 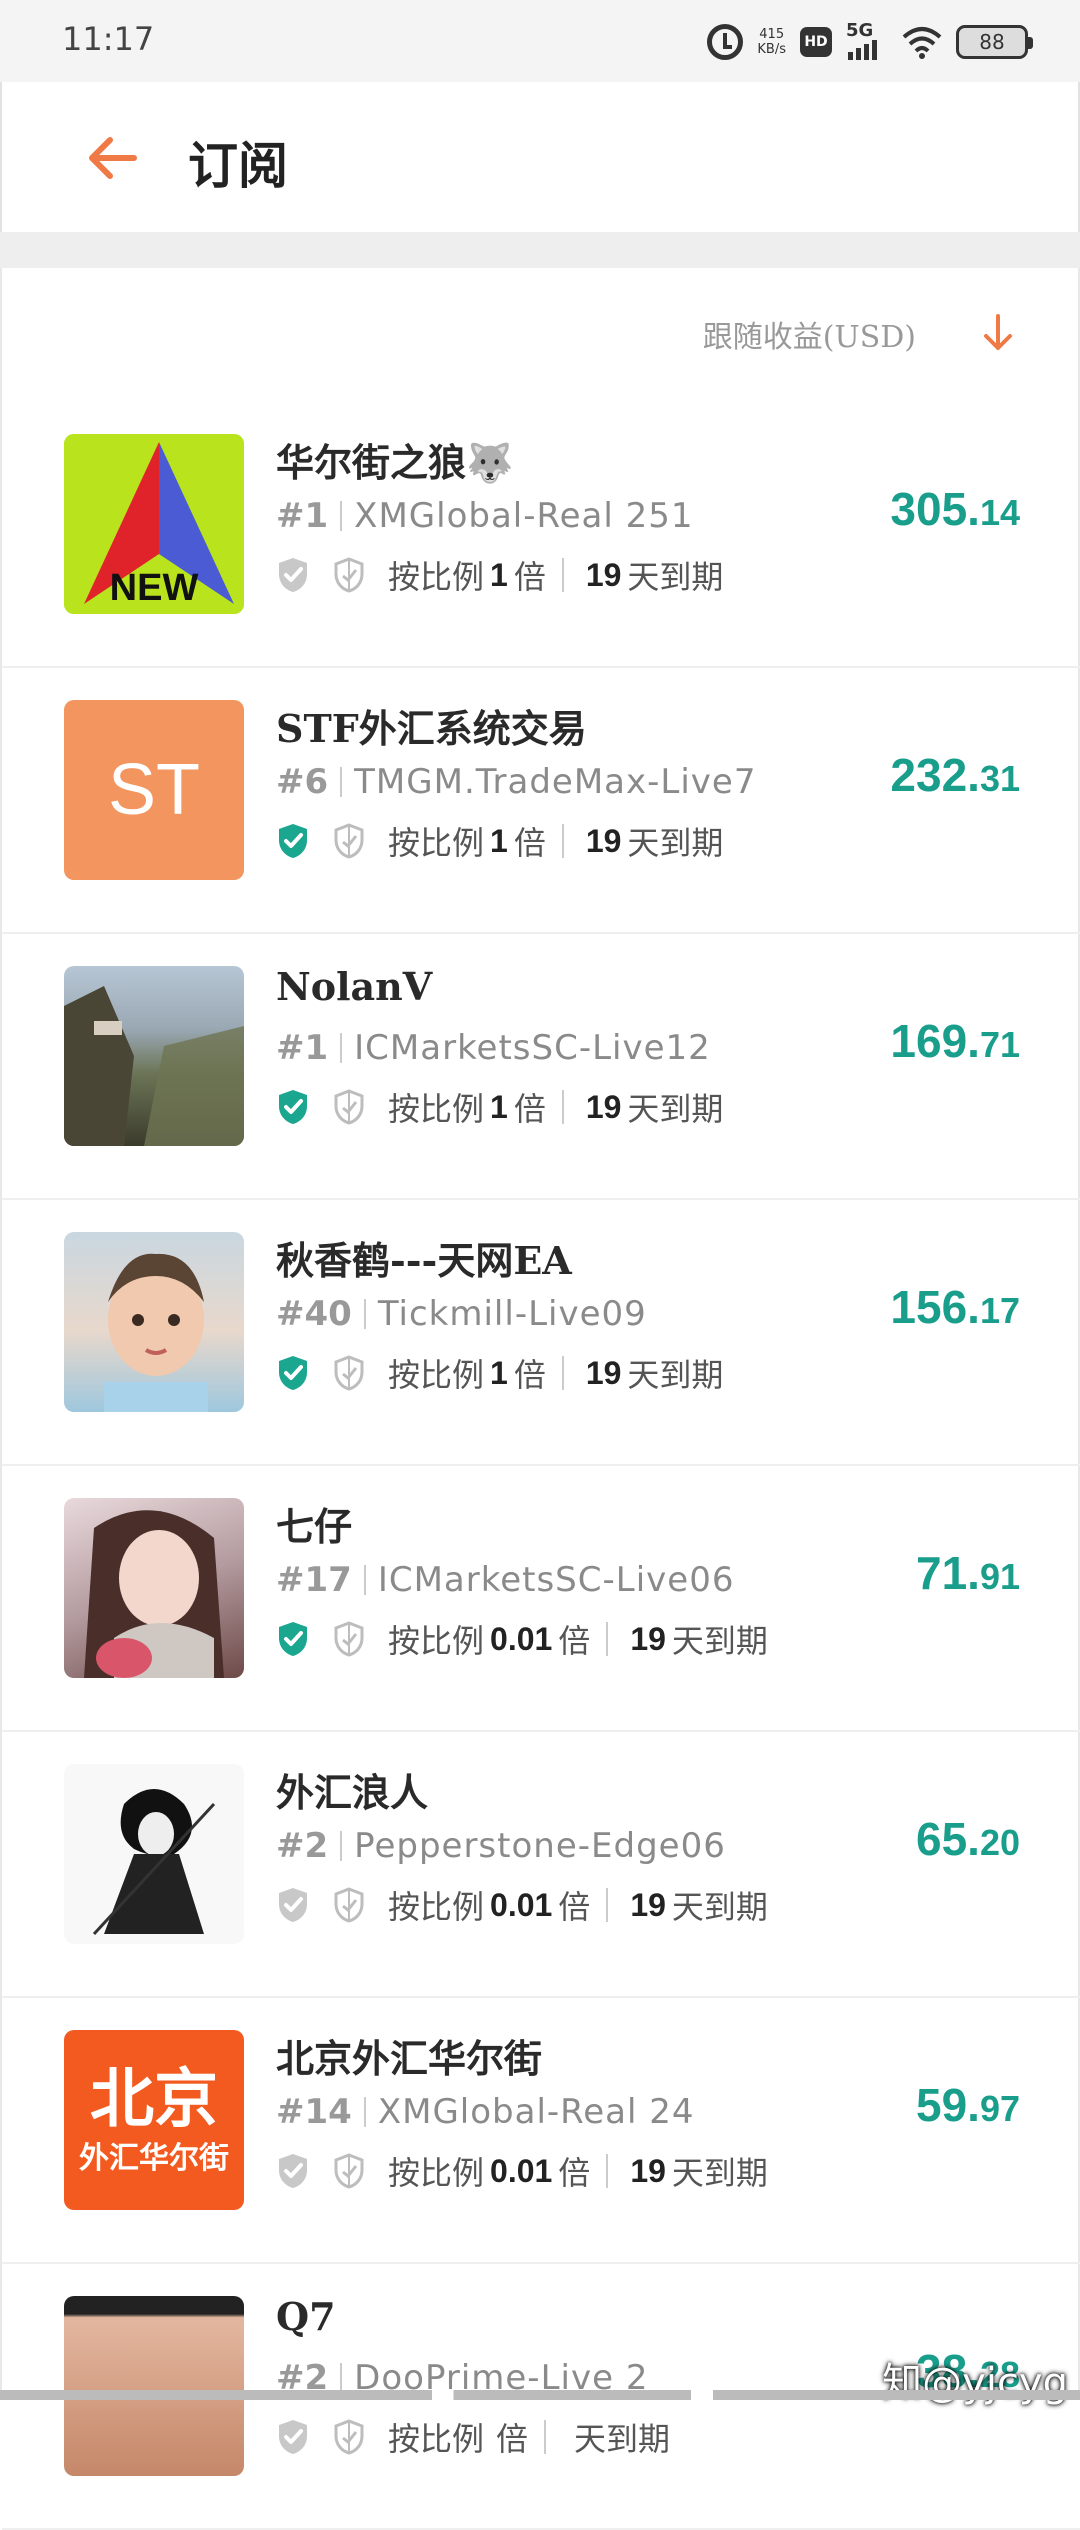 I want to click on arrow-down-icon, so click(x=998, y=332).